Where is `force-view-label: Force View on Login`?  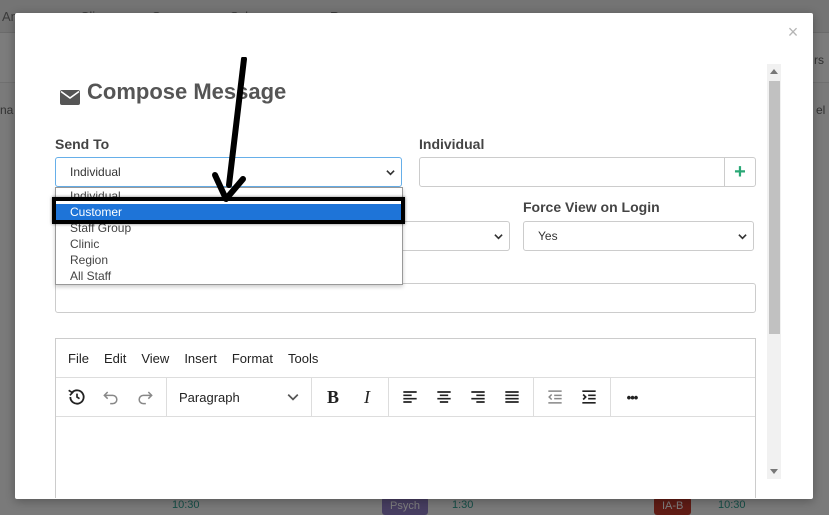 force-view-label: Force View on Login is located at coordinates (591, 207).